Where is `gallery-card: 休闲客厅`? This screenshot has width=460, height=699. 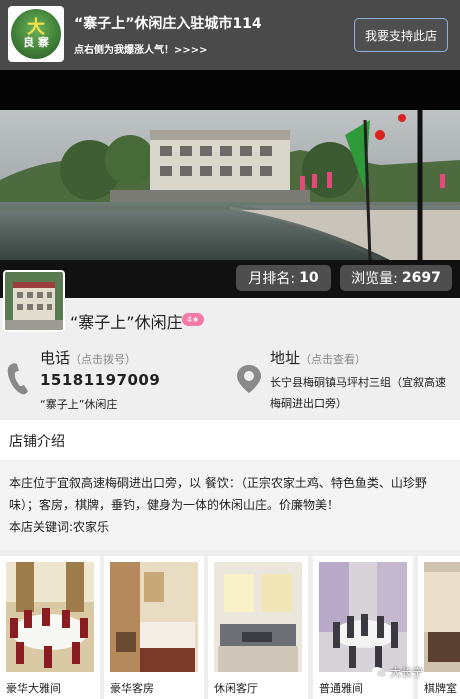 gallery-card: 休闲客厅 is located at coordinates (258, 627).